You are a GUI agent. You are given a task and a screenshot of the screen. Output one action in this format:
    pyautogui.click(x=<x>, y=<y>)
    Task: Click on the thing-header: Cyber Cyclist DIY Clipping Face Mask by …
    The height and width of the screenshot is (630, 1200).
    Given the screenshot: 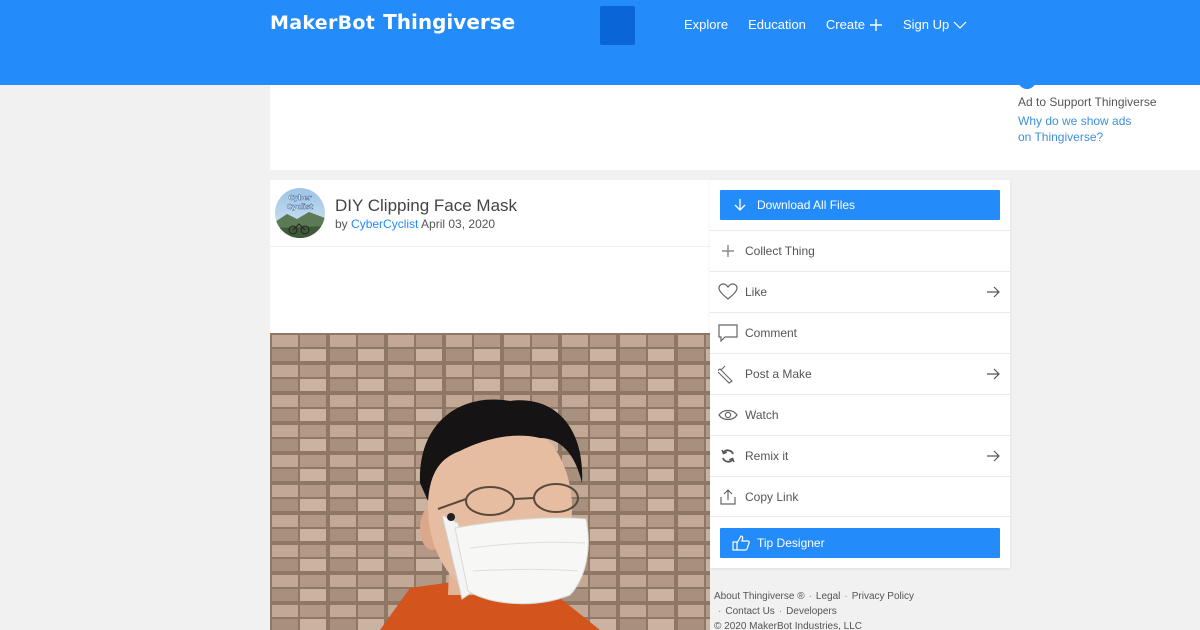 What is the action you would take?
    pyautogui.click(x=490, y=213)
    